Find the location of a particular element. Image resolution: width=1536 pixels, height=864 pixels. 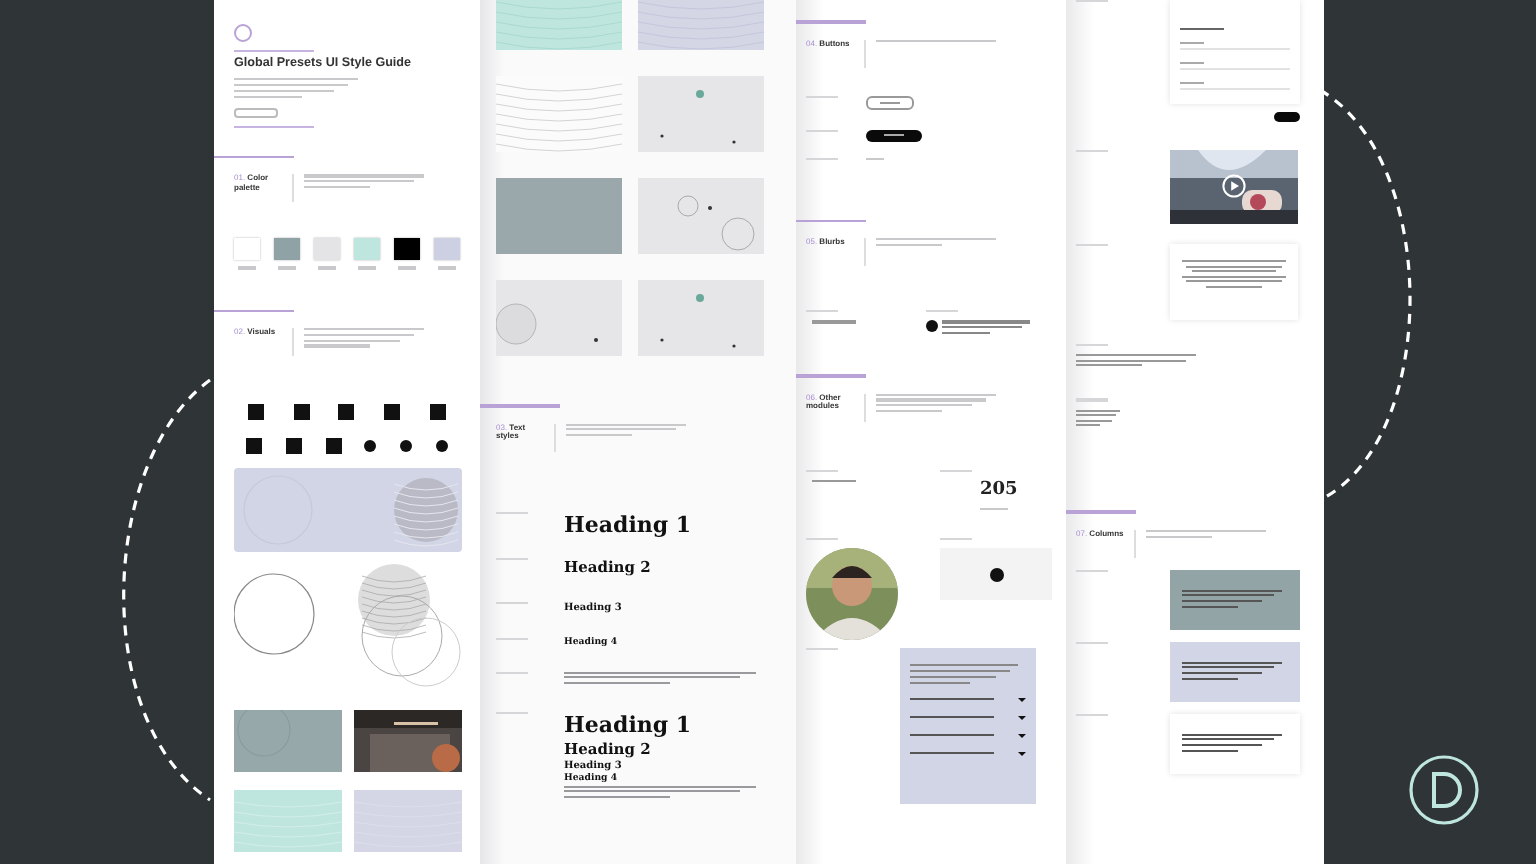

submit-button is located at coordinates (1287, 117).